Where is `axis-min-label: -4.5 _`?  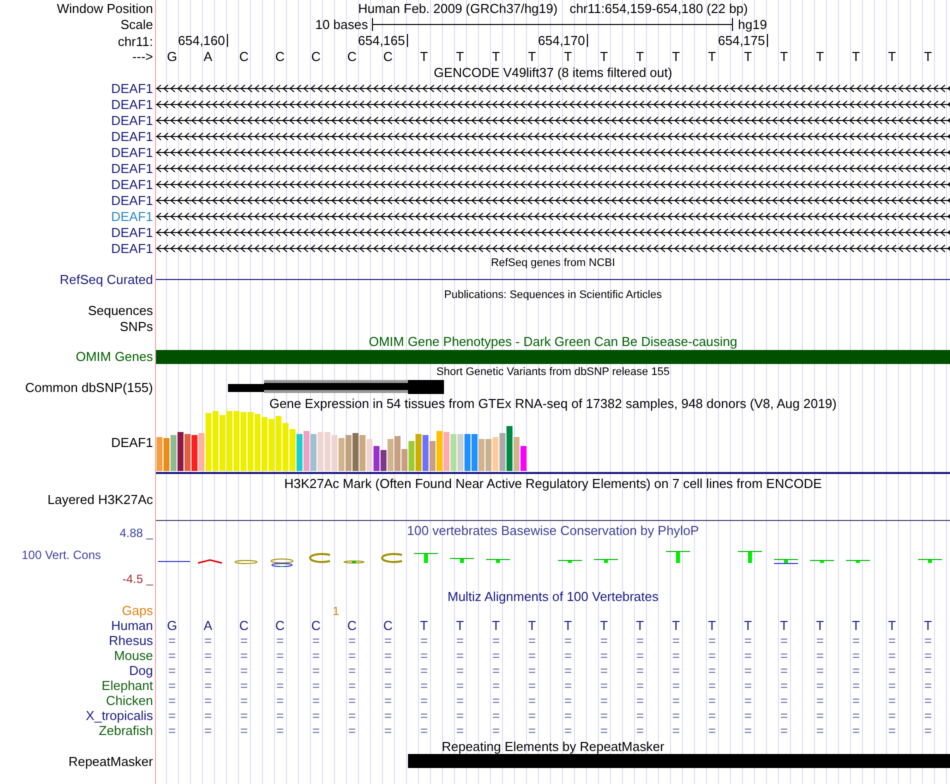 axis-min-label: -4.5 _ is located at coordinates (137, 579).